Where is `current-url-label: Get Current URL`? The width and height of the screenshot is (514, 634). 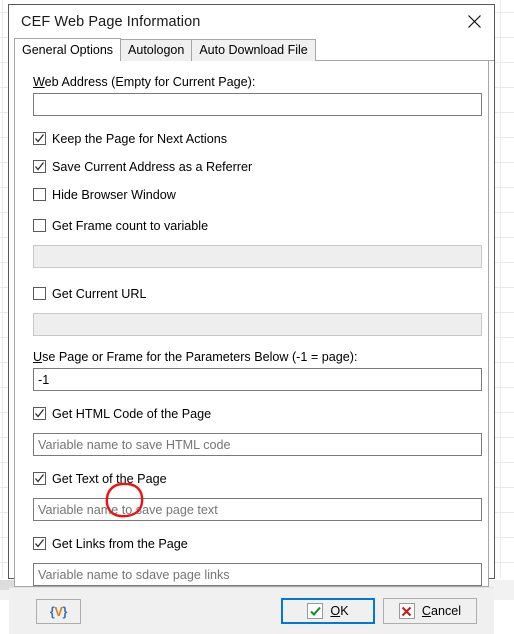 current-url-label: Get Current URL is located at coordinates (99, 293).